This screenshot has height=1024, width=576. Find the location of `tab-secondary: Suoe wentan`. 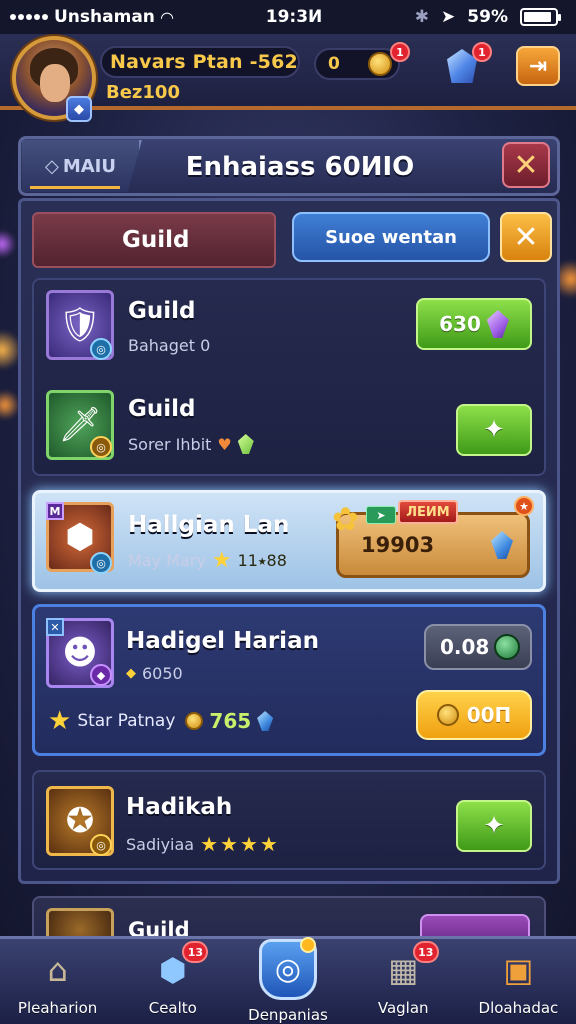

tab-secondary: Suoe wentan is located at coordinates (391, 237).